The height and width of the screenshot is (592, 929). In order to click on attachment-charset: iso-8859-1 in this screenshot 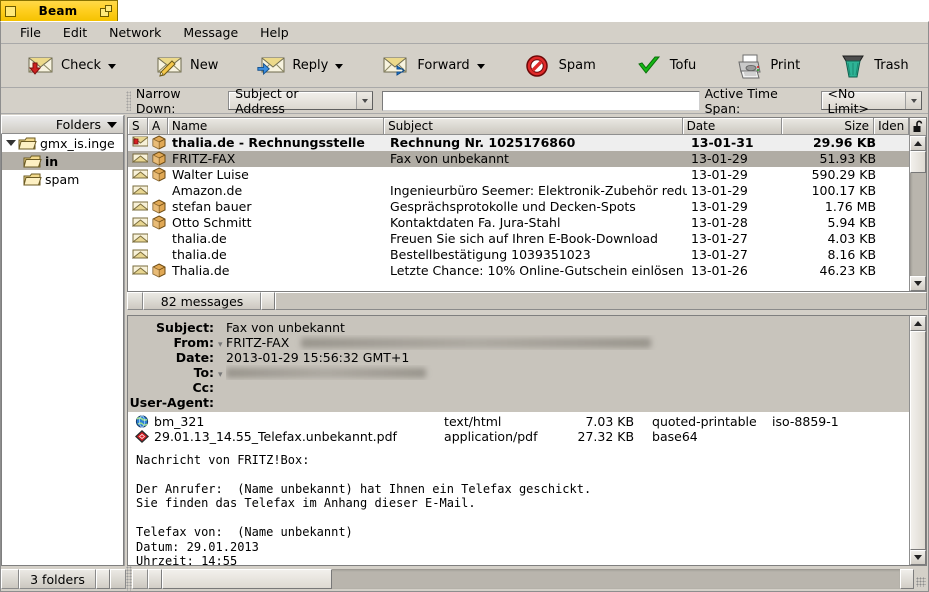, I will do `click(805, 421)`.